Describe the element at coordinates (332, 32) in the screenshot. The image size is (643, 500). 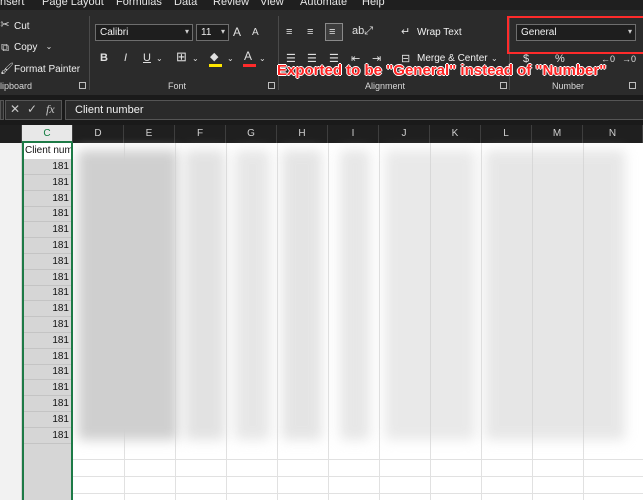
I see `align-bottom-icon: ≡` at that location.